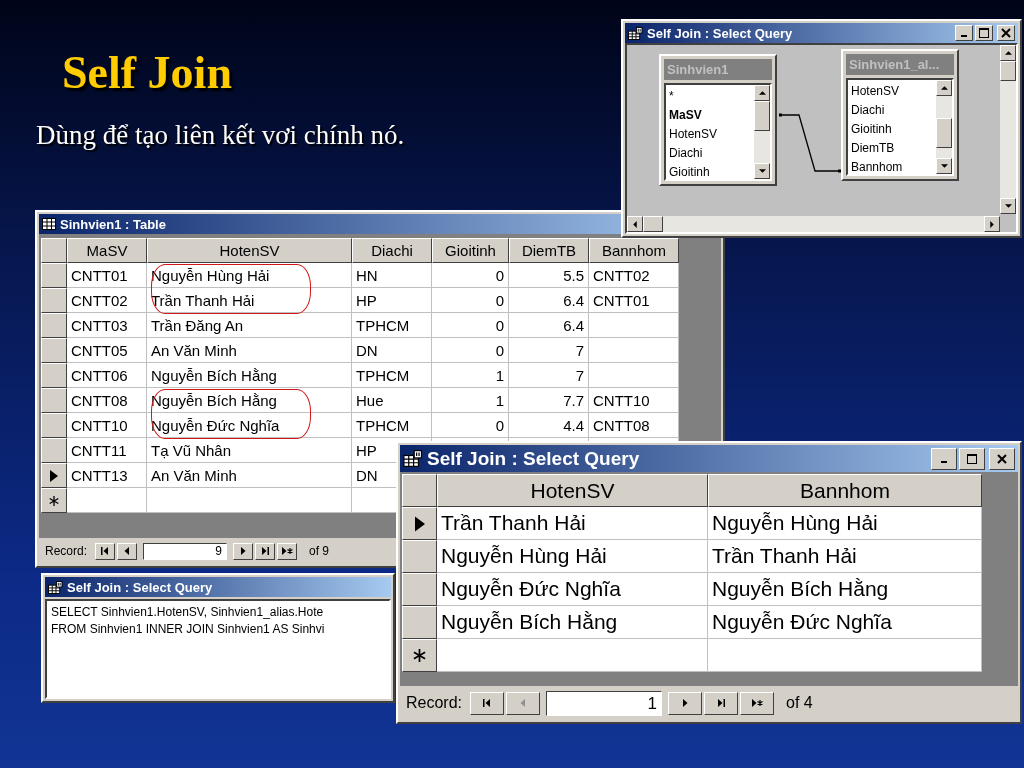 The width and height of the screenshot is (1024, 768). I want to click on sql-text-area: SELECT Sinhvien1.HotenSV, Sinhvien1_alias.Hote FROM Sinhvien1 INNER JOIN Sinhvien1 AS Sinhvi, so click(218, 649).